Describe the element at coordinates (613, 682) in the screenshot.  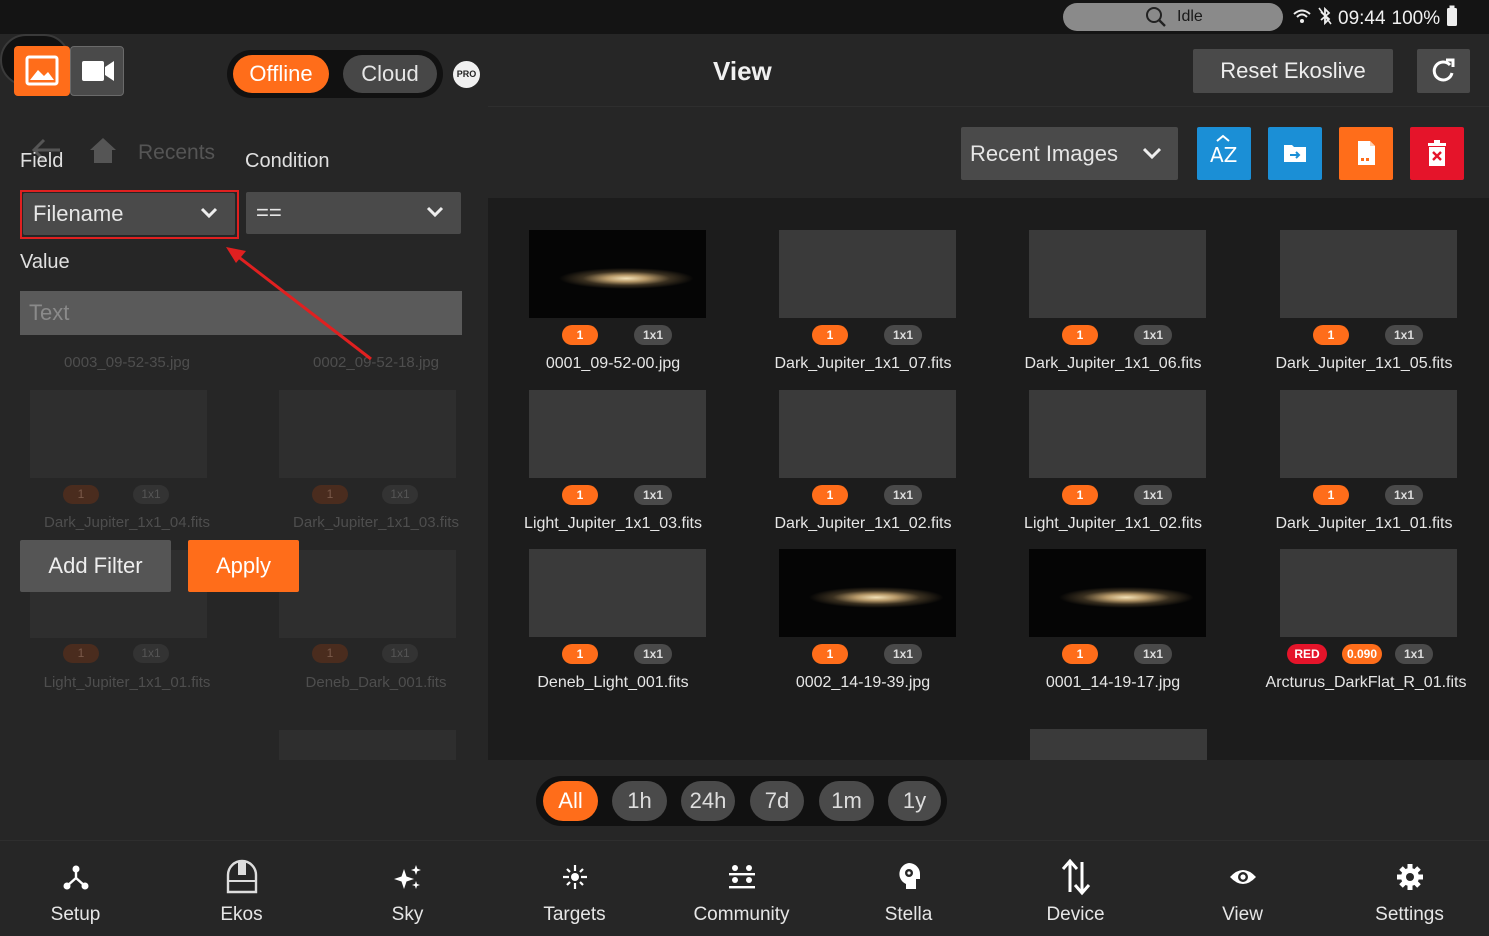
I see `image-caption: Deneb_Light_001.fits` at that location.